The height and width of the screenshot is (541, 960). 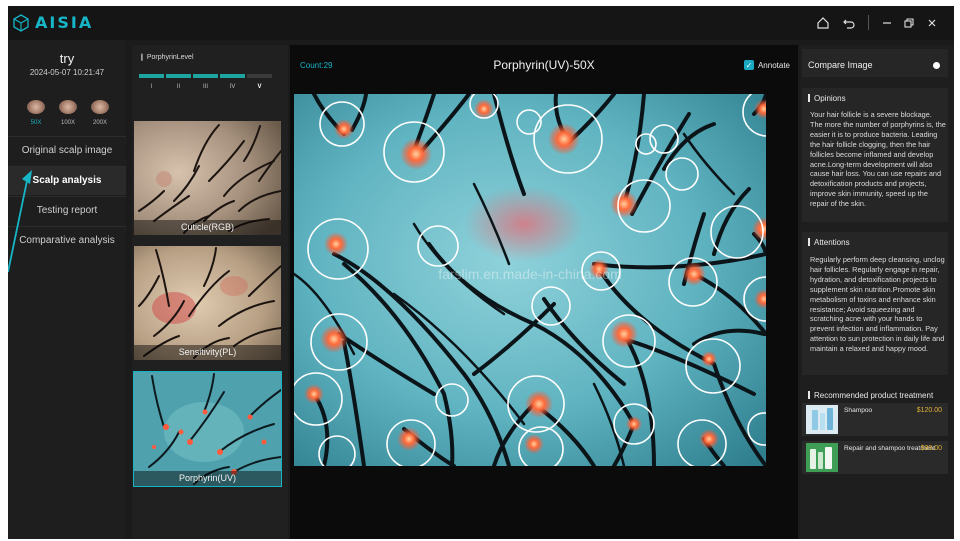 What do you see at coordinates (875, 457) in the screenshot?
I see `product-item: Repair and shampoo treatment $99.00` at bounding box center [875, 457].